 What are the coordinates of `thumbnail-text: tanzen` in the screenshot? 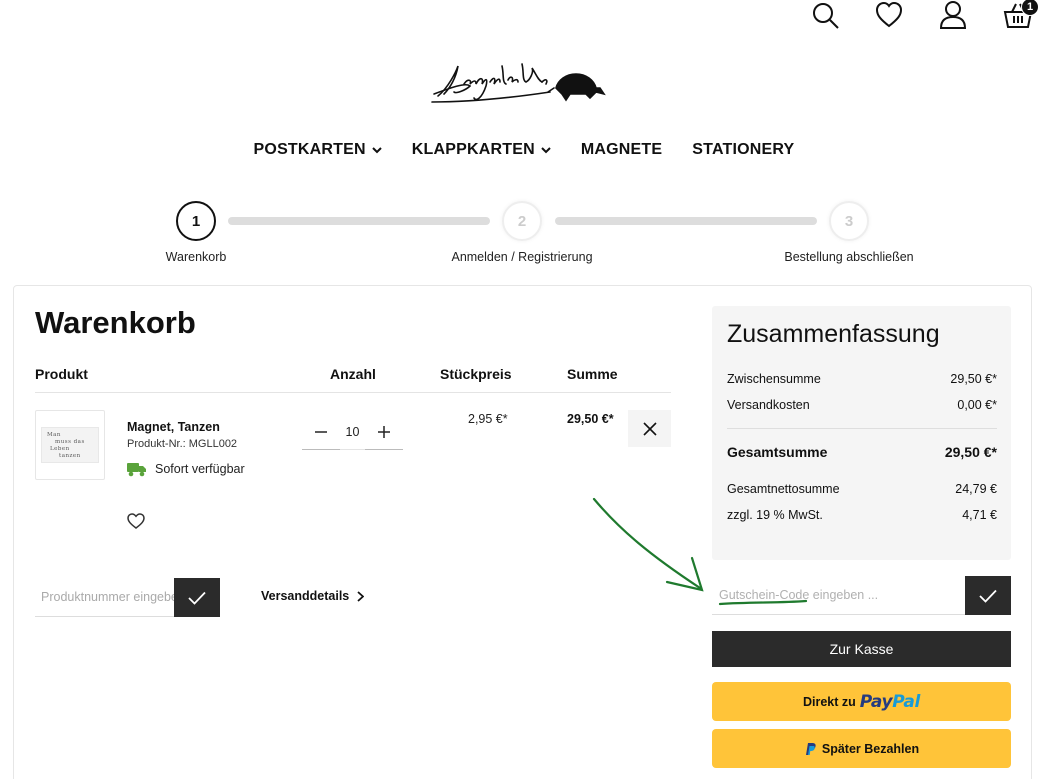 It's located at (70, 456).